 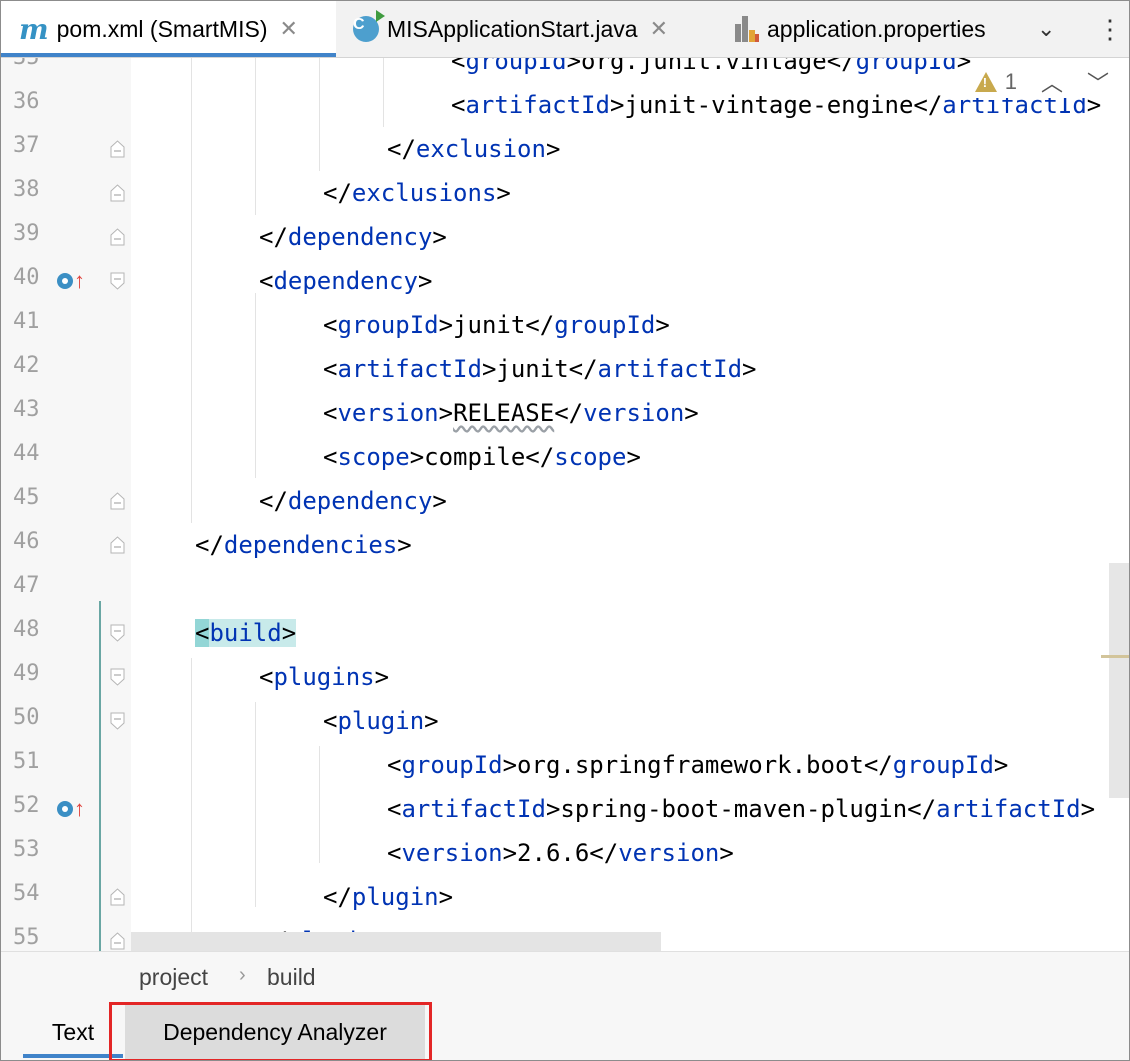 I want to click on chevron-down-icon: ⌄, so click(x=1046, y=28).